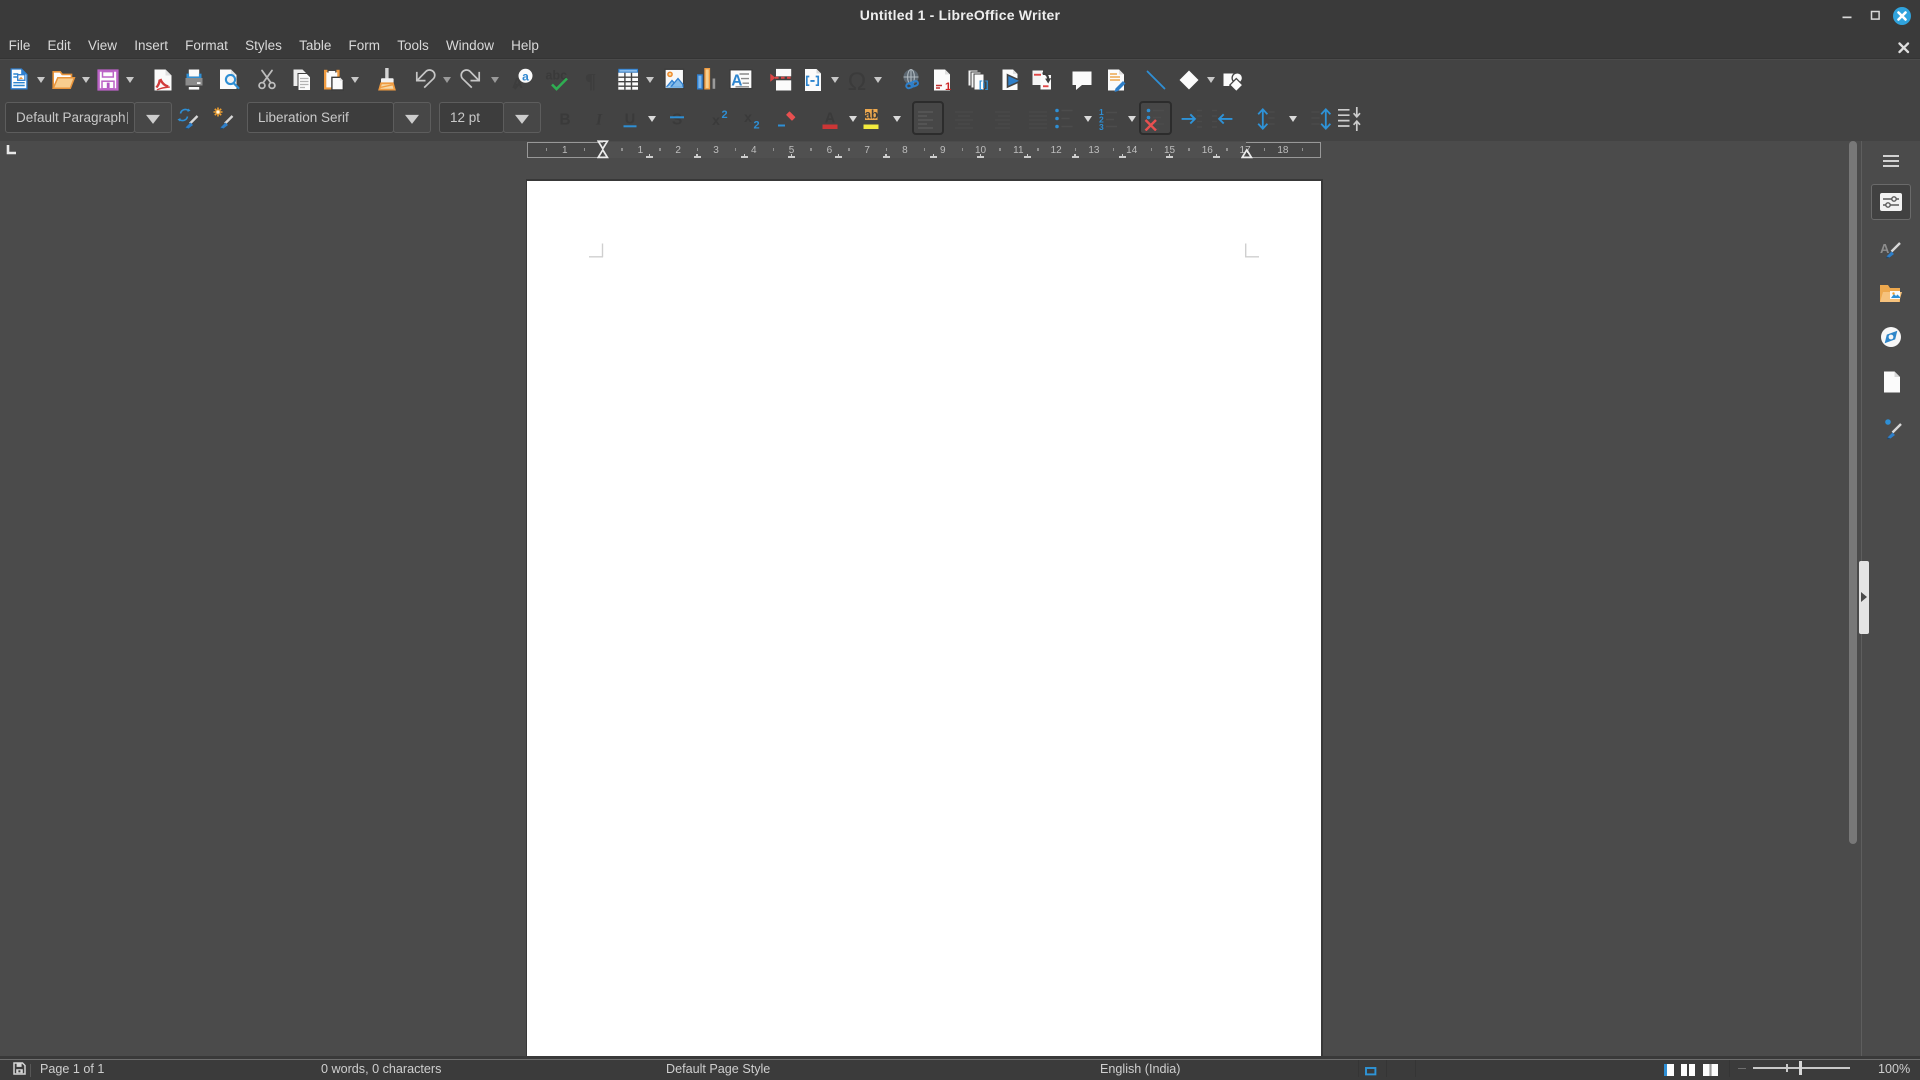 This screenshot has width=1920, height=1080. What do you see at coordinates (1101, 126) in the screenshot?
I see `svg-text: 3` at bounding box center [1101, 126].